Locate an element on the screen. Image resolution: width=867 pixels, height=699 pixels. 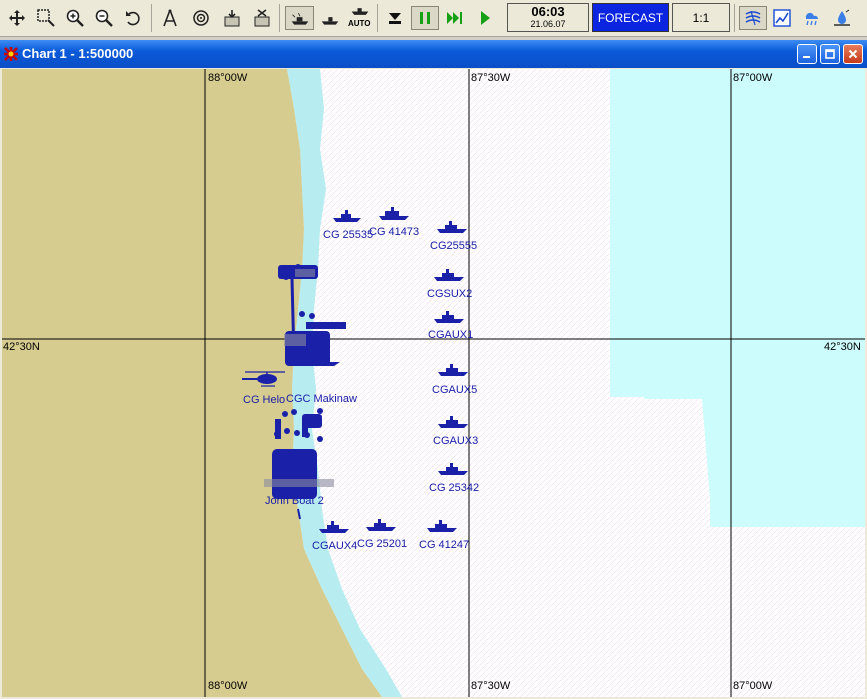
vessel-label: CG 25342 is located at coordinates (454, 488).